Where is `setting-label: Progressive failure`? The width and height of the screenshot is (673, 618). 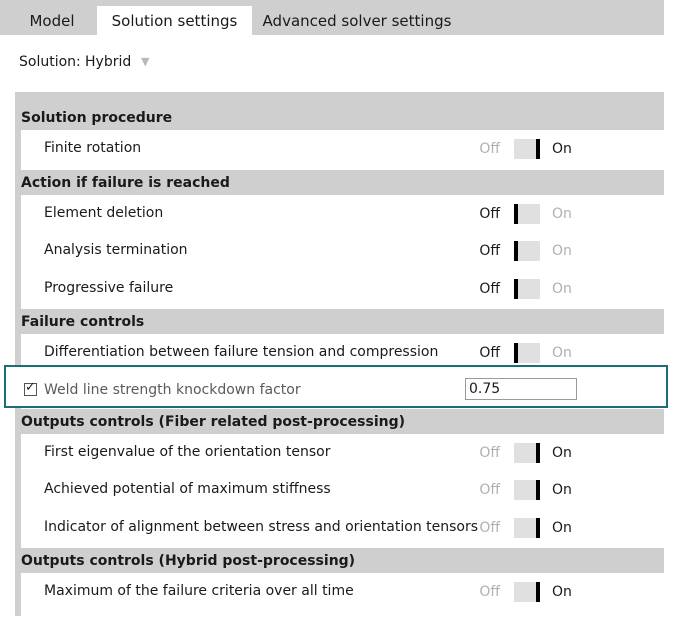
setting-label: Progressive failure is located at coordinates (109, 288).